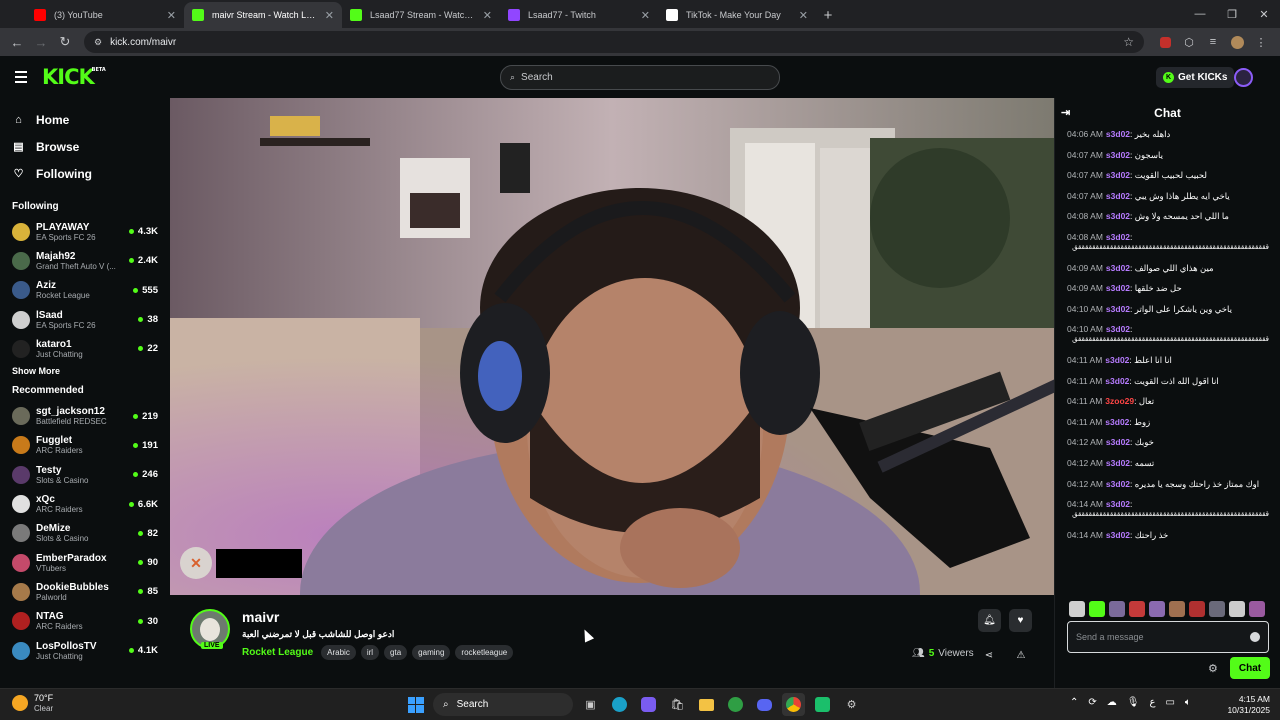  What do you see at coordinates (619, 704) in the screenshot?
I see `edge-icon` at bounding box center [619, 704].